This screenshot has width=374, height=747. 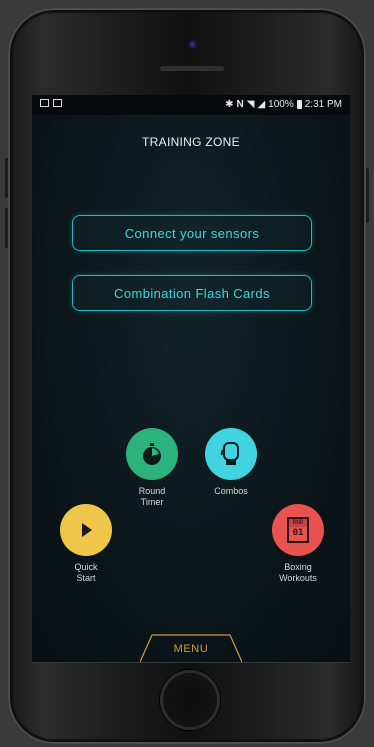 What do you see at coordinates (231, 491) in the screenshot?
I see `combos-label: Combos` at bounding box center [231, 491].